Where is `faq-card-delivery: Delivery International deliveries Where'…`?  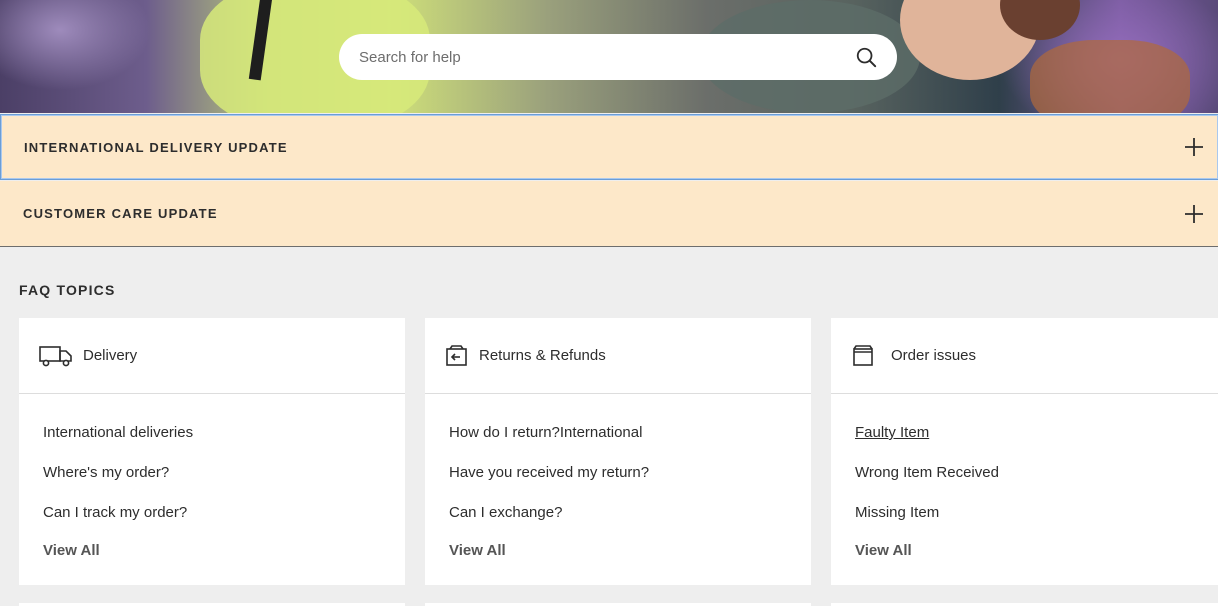
faq-card-delivery: Delivery International deliveries Where'… is located at coordinates (212, 451).